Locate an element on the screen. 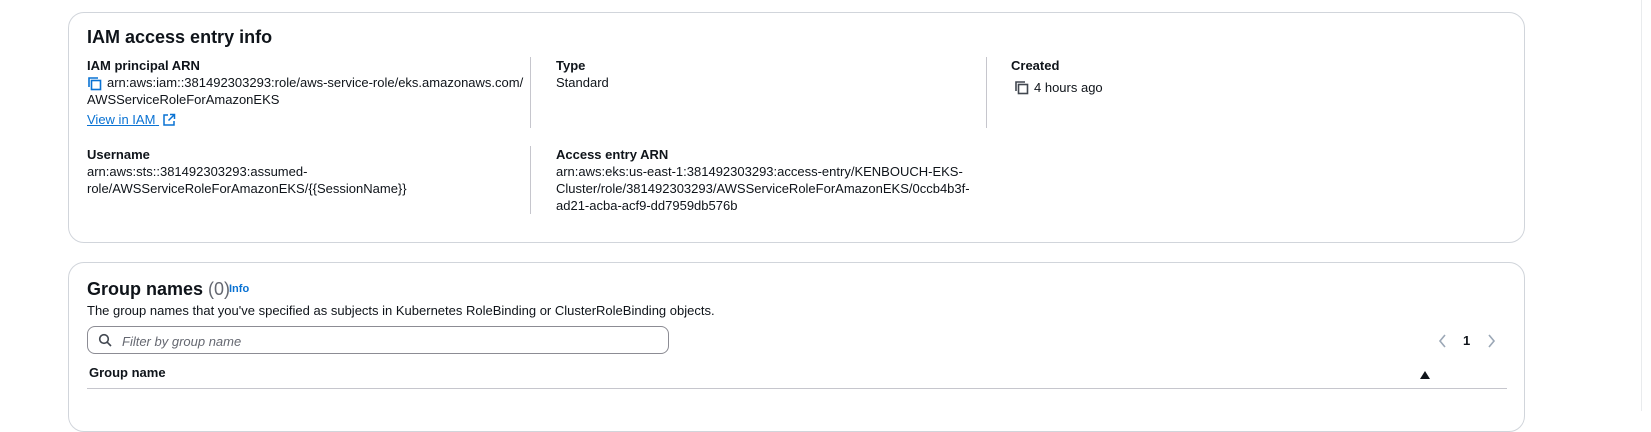 The width and height of the screenshot is (1651, 432). header-divider is located at coordinates (797, 388).